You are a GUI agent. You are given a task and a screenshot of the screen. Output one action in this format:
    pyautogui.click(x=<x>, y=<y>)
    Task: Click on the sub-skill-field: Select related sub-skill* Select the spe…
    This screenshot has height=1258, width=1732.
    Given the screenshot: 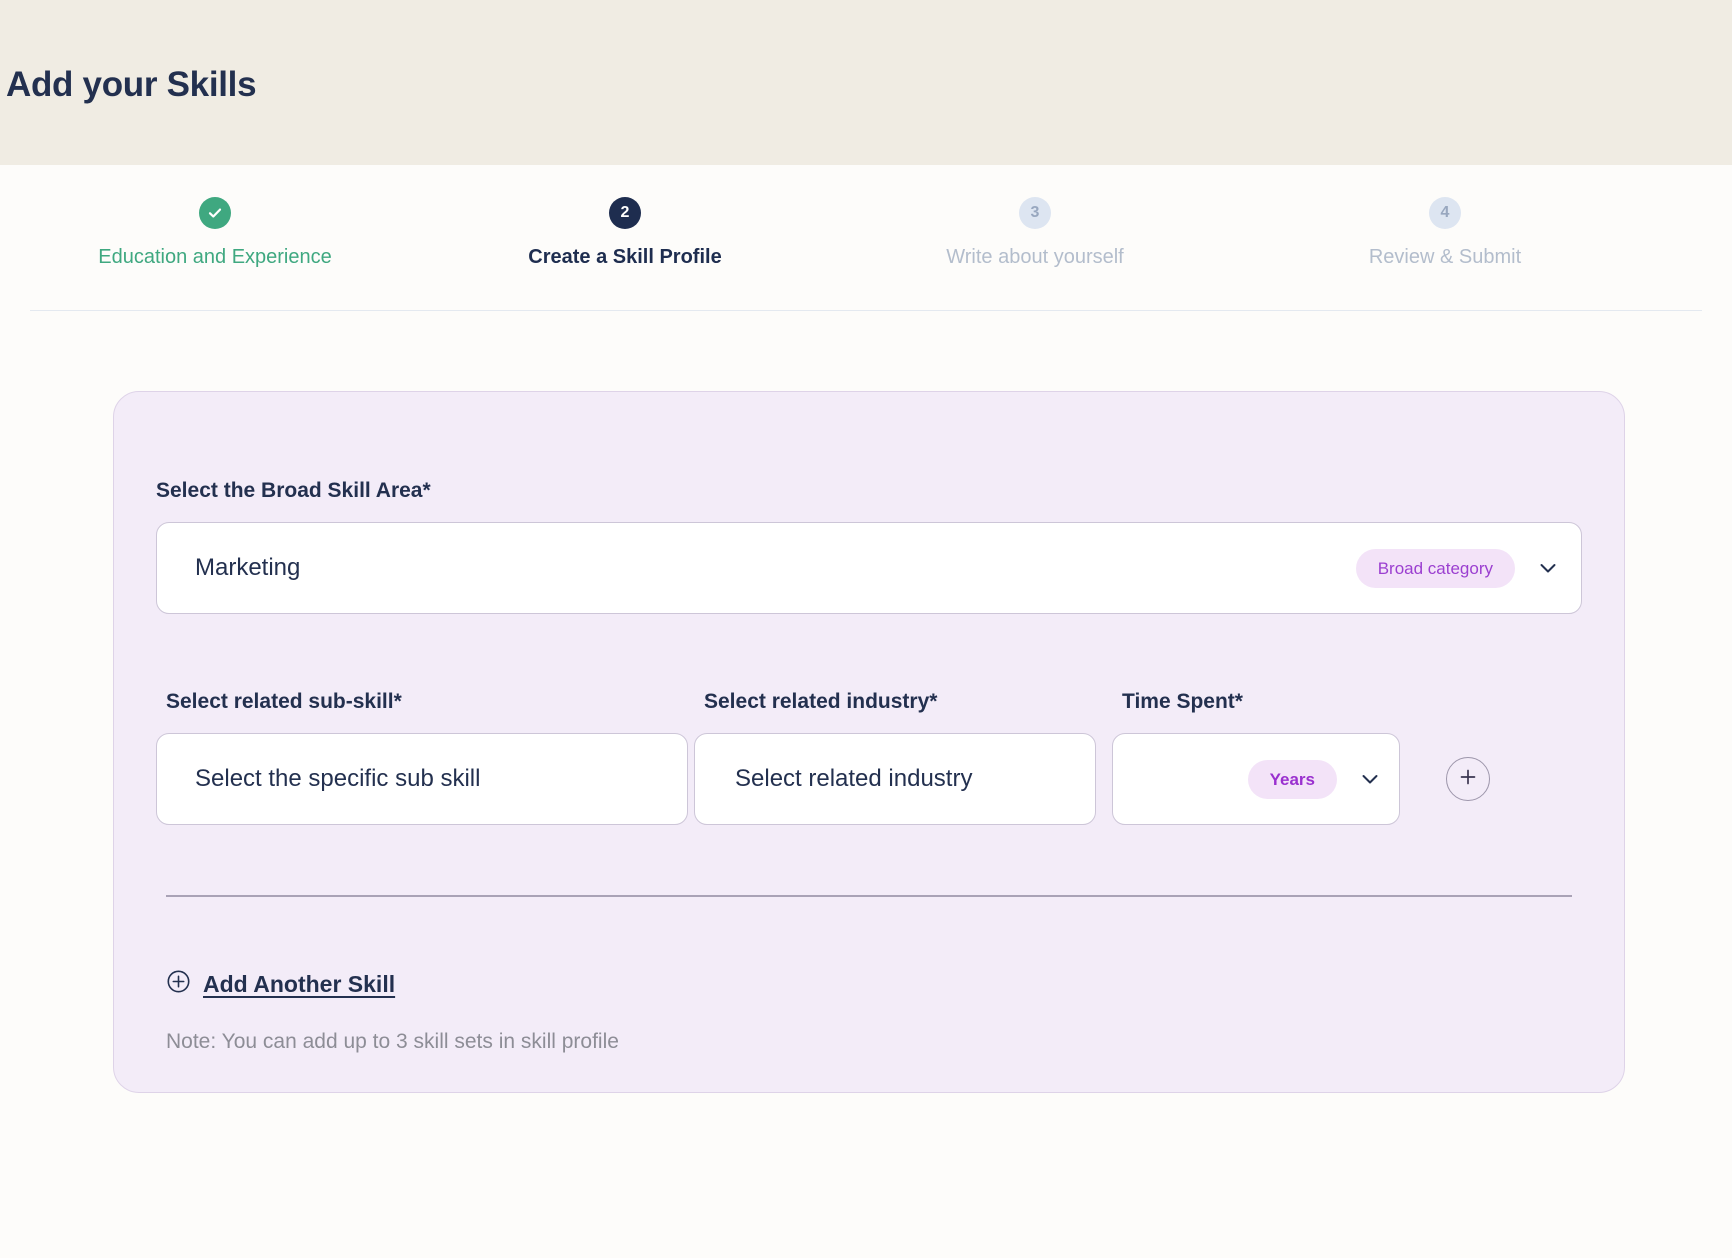 What is the action you would take?
    pyautogui.click(x=425, y=758)
    